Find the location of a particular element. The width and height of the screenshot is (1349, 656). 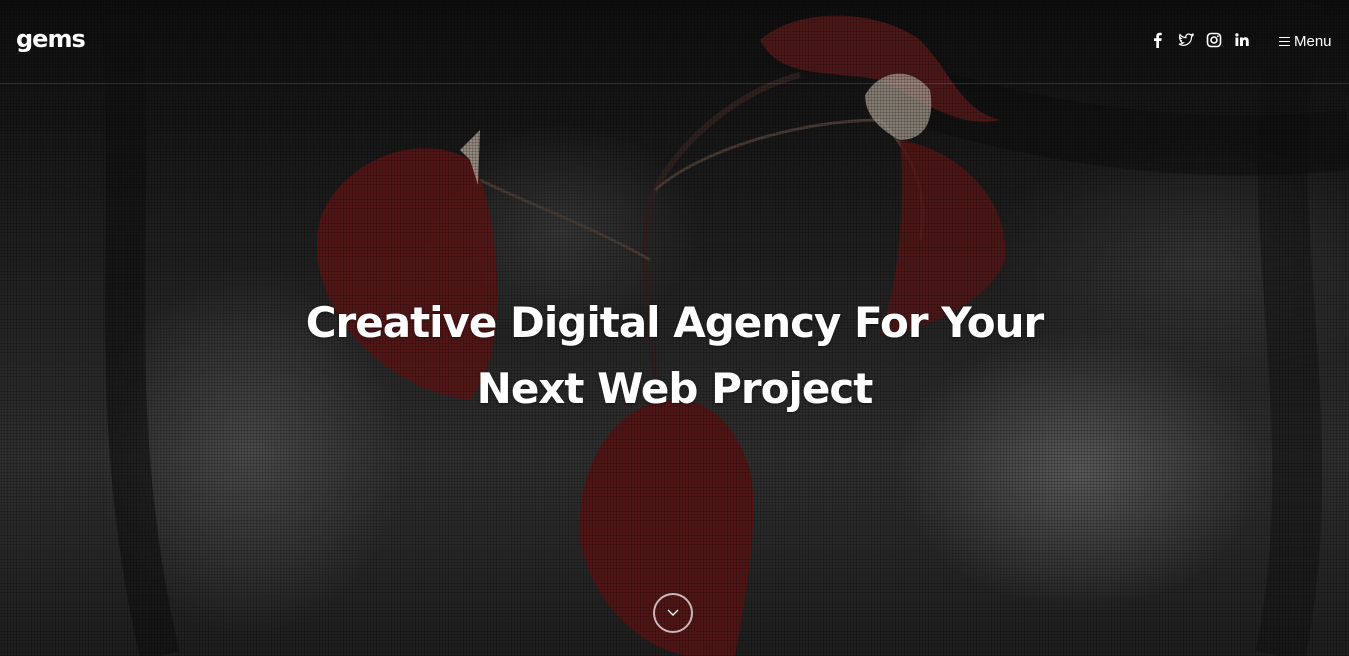

menu-label: Menu is located at coordinates (1313, 41).